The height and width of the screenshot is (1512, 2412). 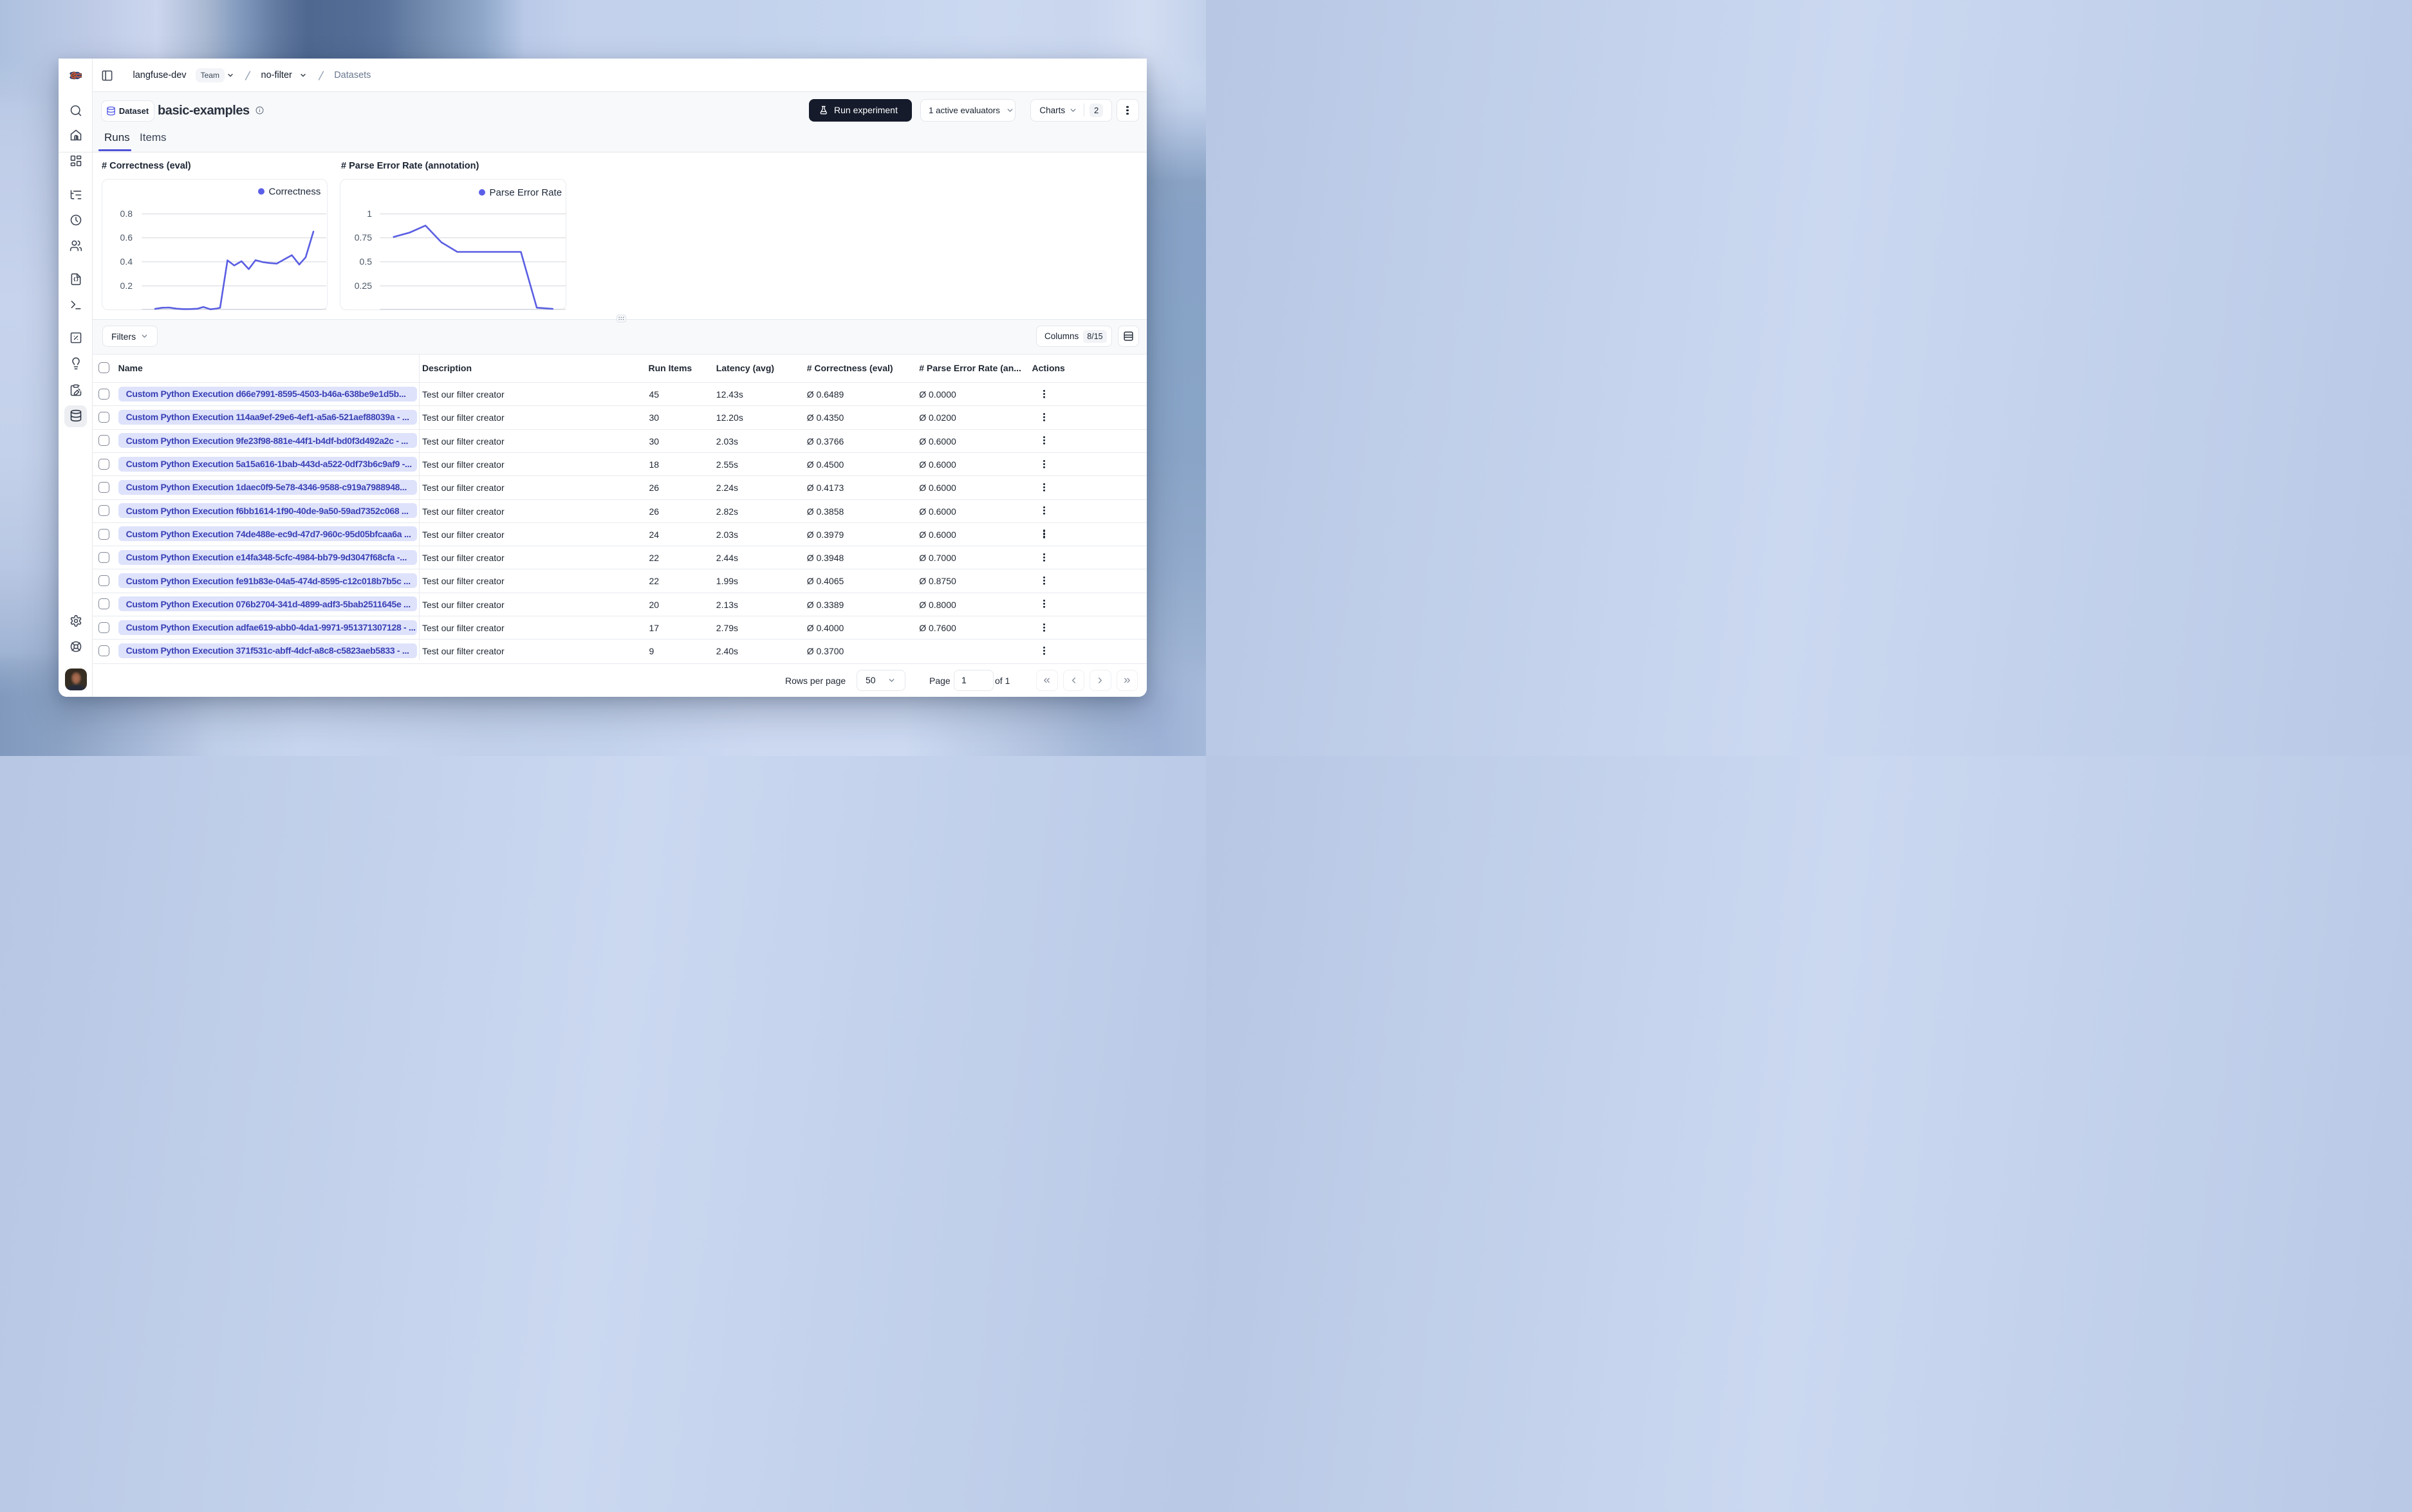 What do you see at coordinates (126, 262) in the screenshot?
I see `svg-text: 0.4` at bounding box center [126, 262].